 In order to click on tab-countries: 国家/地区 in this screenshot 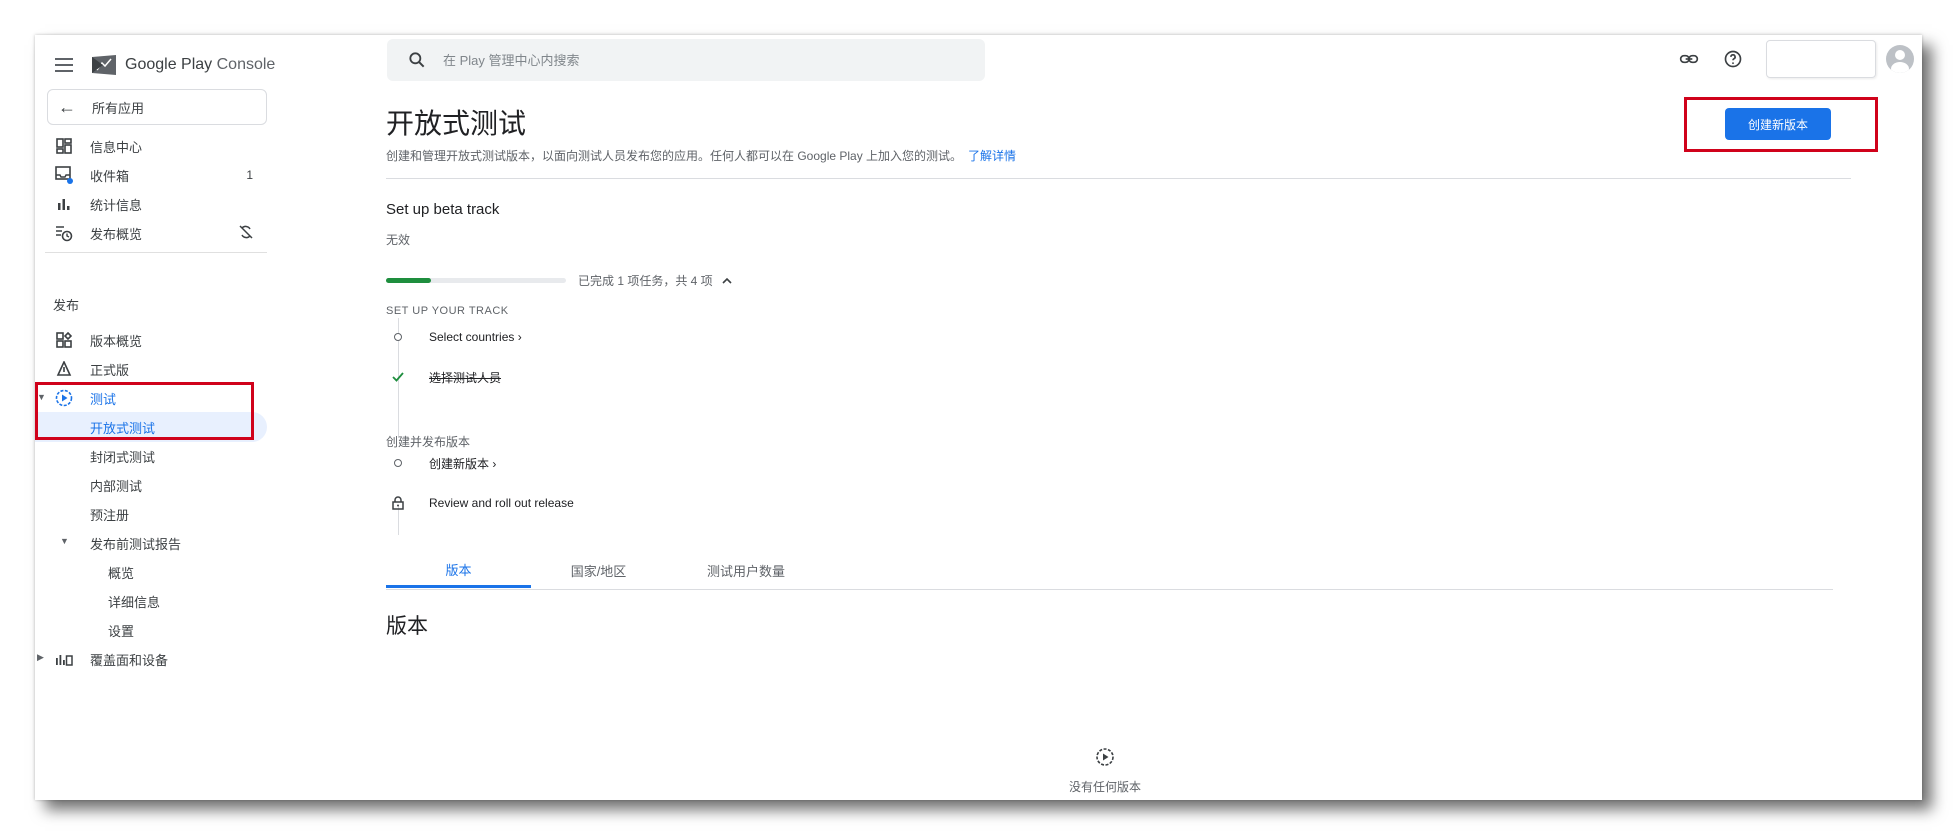, I will do `click(598, 570)`.